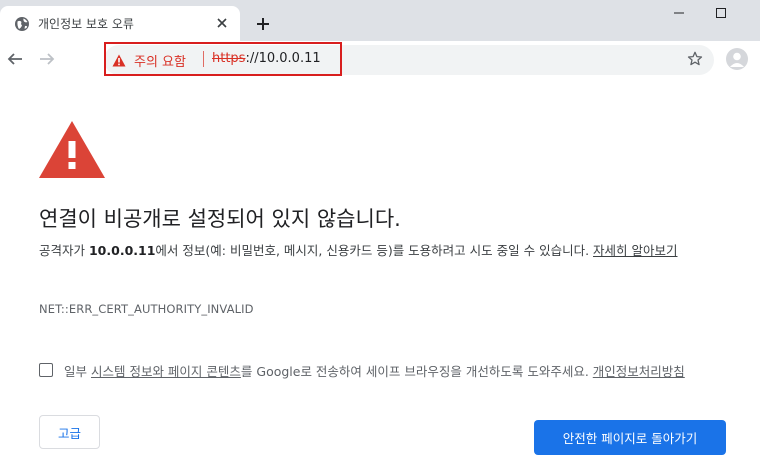  I want to click on omnibox-separator, so click(203, 59).